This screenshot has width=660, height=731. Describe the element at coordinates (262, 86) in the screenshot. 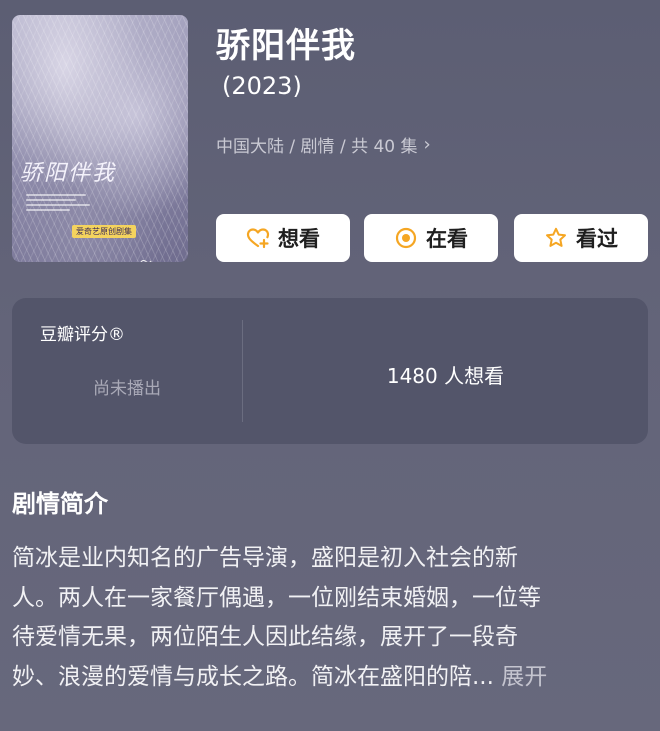

I see `show-year: (2023)` at that location.